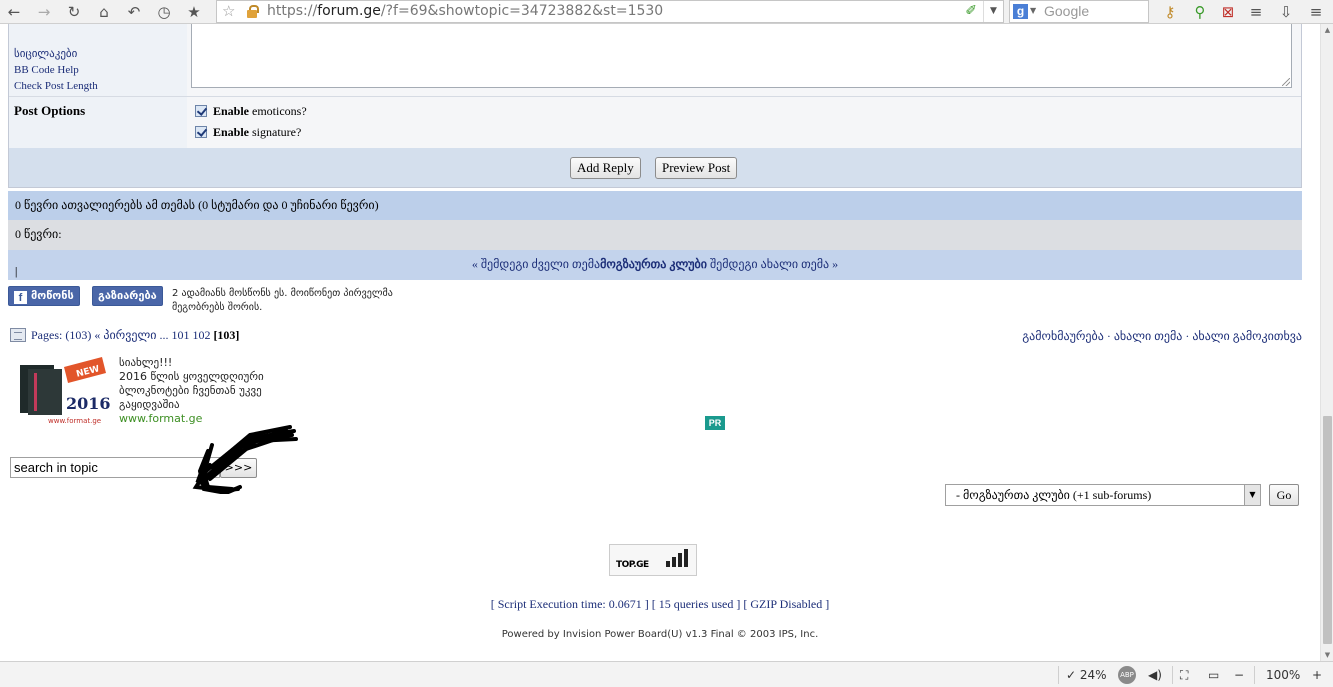 This screenshot has width=1333, height=687. Describe the element at coordinates (1256, 12) in the screenshot. I see `menu-lines-icon: ≡` at that location.